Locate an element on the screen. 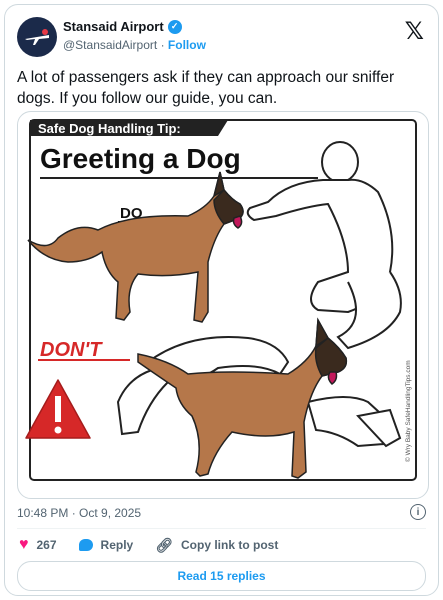 Image resolution: width=443 pixels, height=600 pixels. x-logo-icon: 𝕏 is located at coordinates (414, 31).